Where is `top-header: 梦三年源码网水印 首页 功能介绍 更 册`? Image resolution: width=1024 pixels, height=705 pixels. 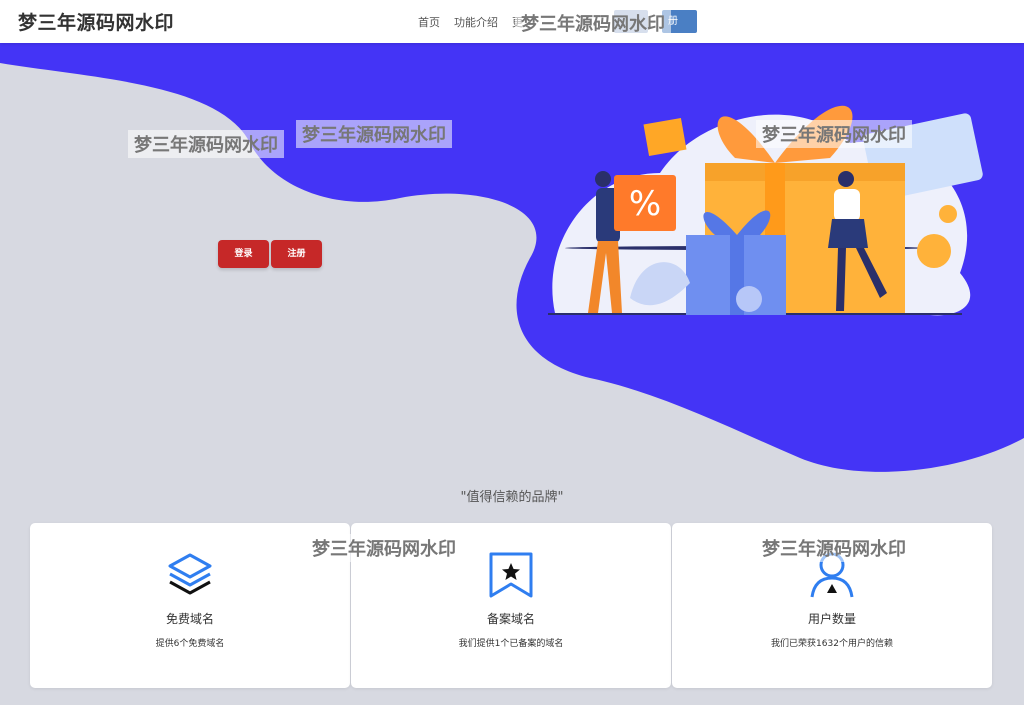 top-header: 梦三年源码网水印 首页 功能介绍 更 册 is located at coordinates (512, 21).